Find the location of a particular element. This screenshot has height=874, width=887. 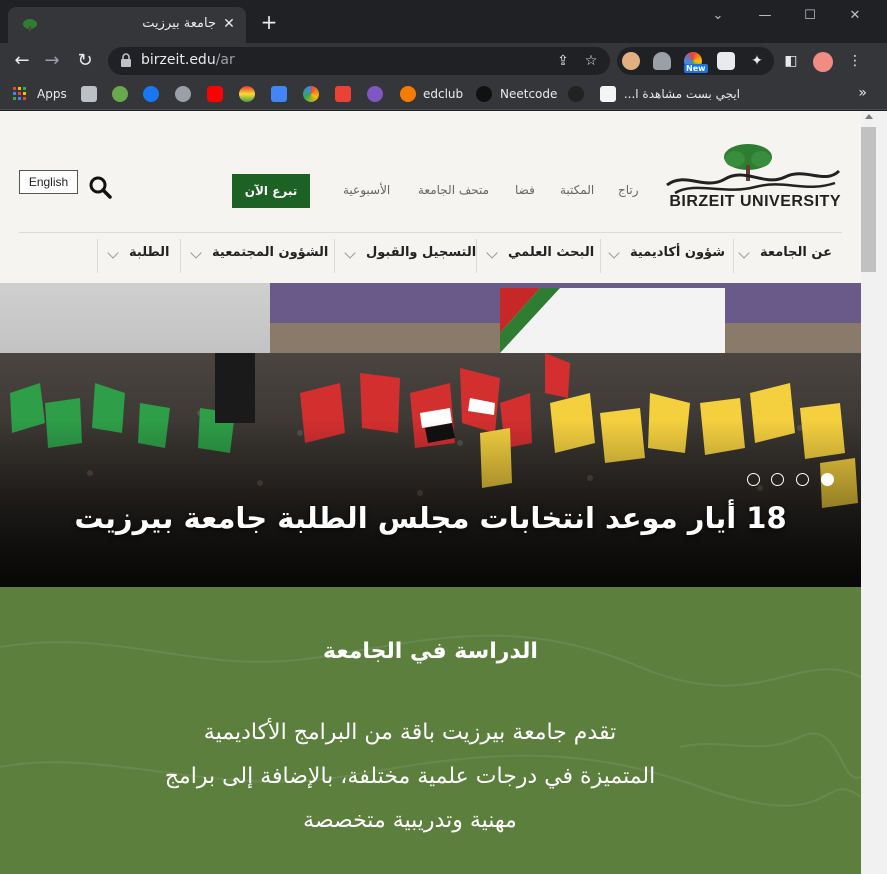

apps-grid-icon is located at coordinates (20, 94).